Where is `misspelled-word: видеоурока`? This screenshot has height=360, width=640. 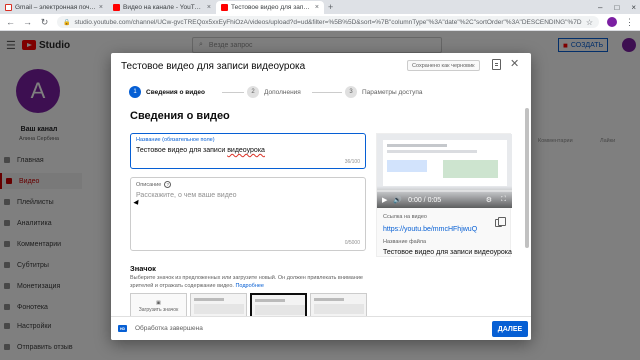 misspelled-word: видеоурока is located at coordinates (246, 150).